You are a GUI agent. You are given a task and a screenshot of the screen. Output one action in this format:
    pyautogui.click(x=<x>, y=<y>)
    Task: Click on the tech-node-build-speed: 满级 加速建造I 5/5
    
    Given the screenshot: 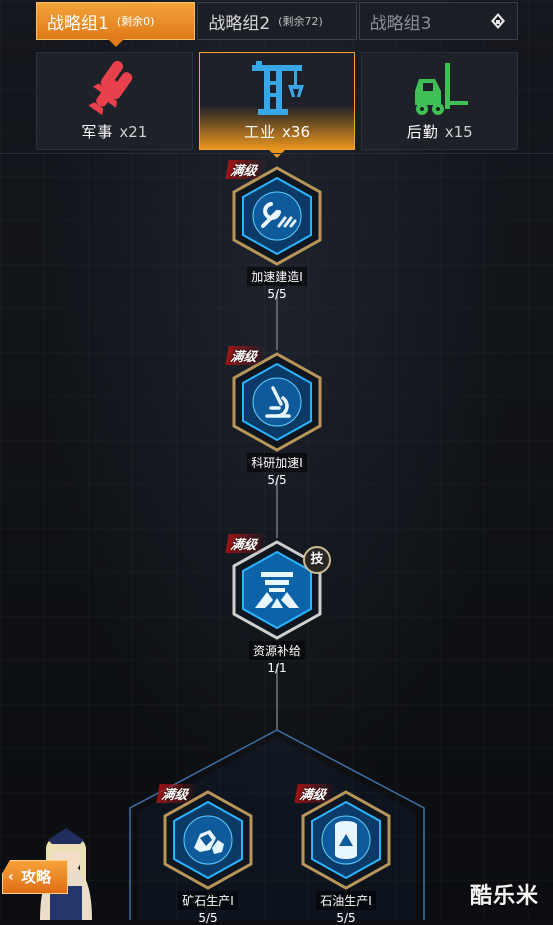 What is the action you would take?
    pyautogui.click(x=275, y=230)
    